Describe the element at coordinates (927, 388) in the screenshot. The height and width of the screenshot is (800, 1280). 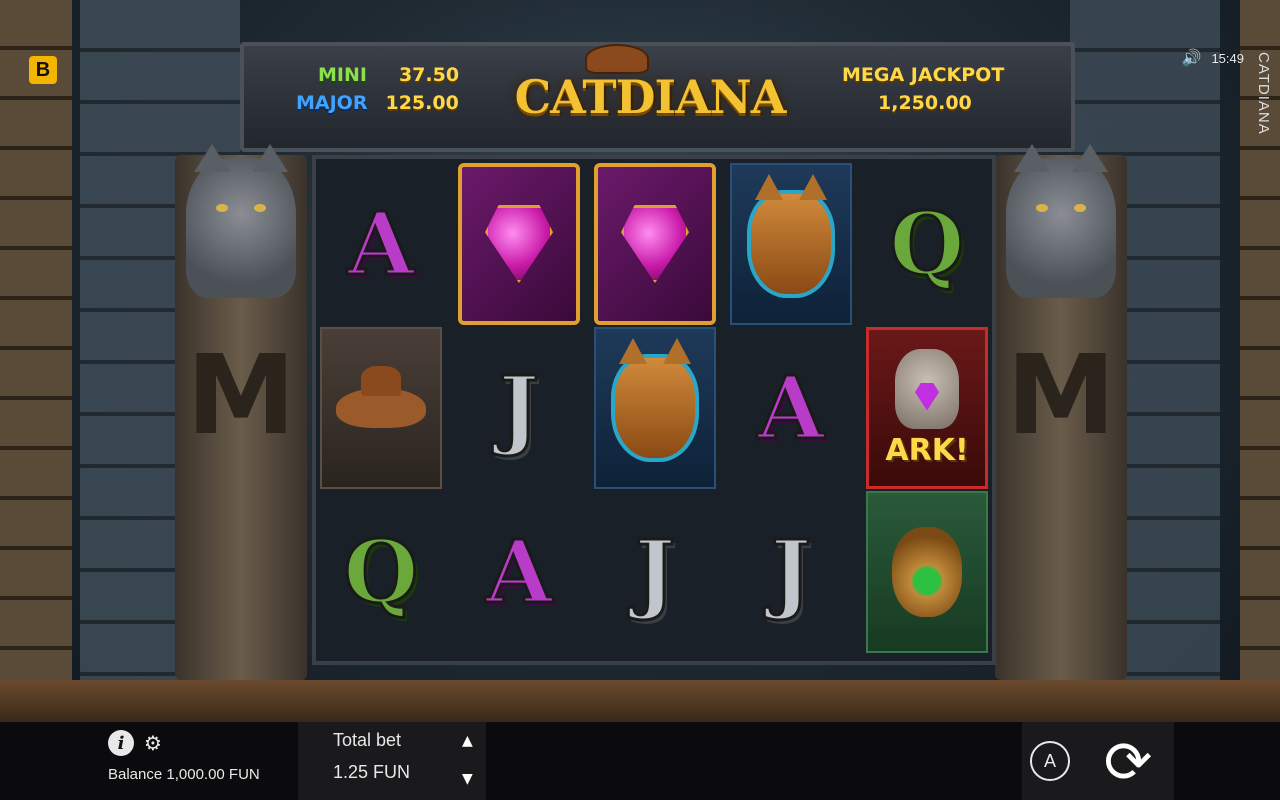
I see `ark-cat-symbol` at that location.